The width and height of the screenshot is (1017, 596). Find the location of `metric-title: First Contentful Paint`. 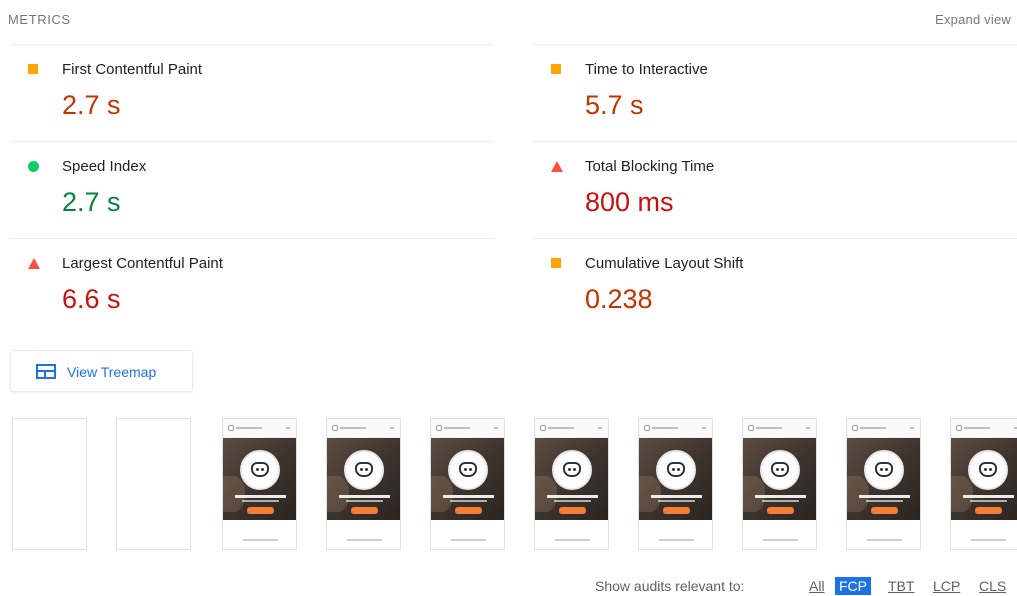

metric-title: First Contentful Paint is located at coordinates (132, 69).